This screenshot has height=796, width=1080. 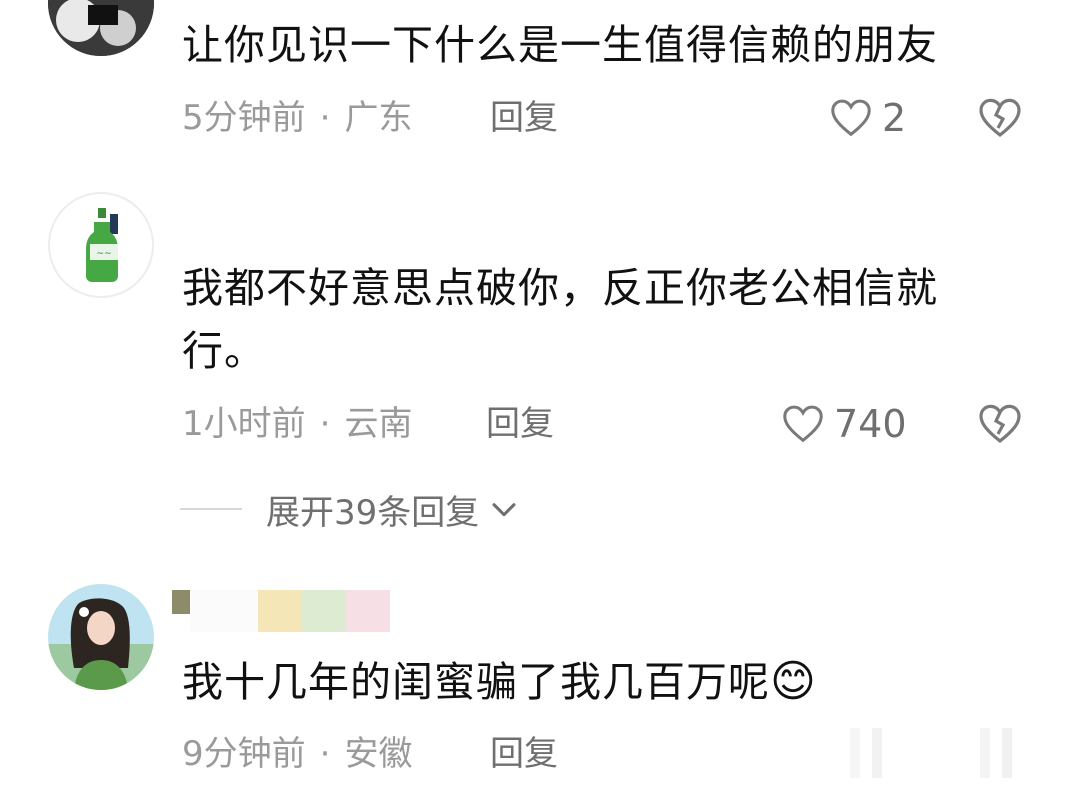 I want to click on comment-meta: 5分钟前 · 广东, so click(x=297, y=118).